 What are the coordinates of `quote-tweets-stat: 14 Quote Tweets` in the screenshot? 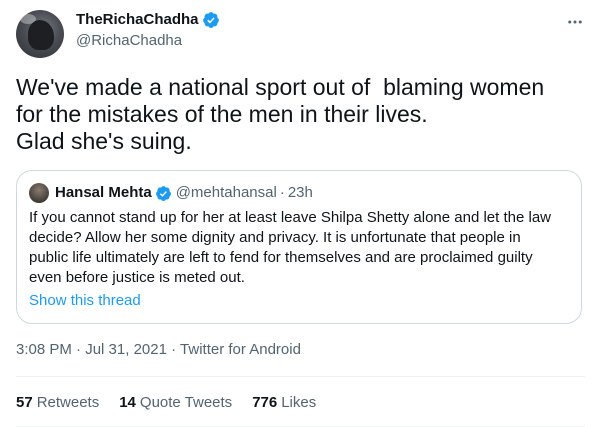 It's located at (175, 403).